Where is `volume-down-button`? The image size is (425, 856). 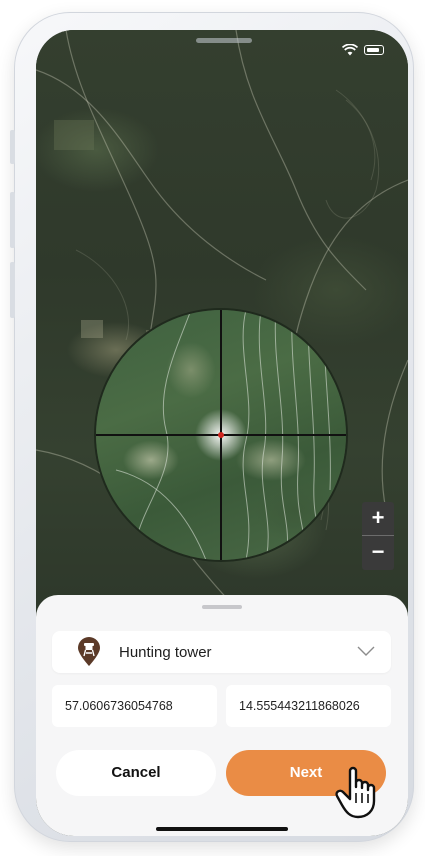 volume-down-button is located at coordinates (12, 290).